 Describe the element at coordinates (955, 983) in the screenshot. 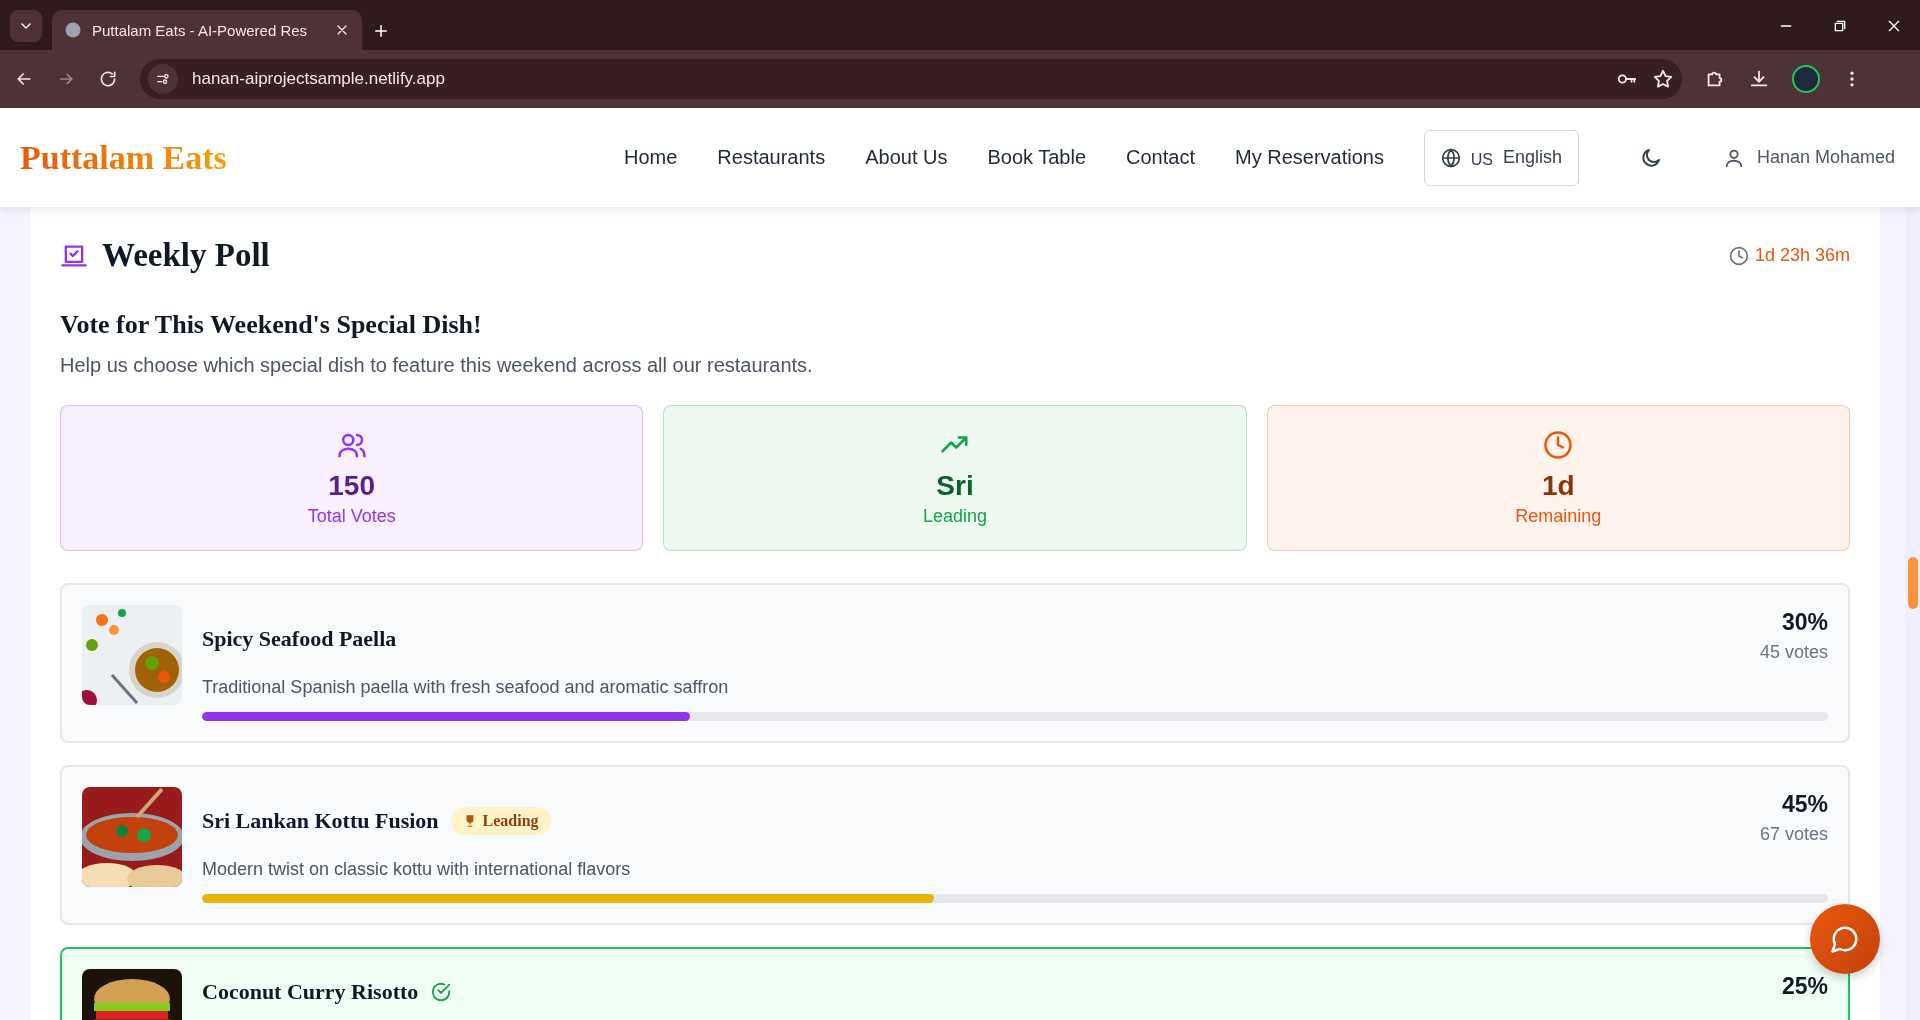

I see `poll-option-card: Coconut Curry Risotto 25%` at that location.